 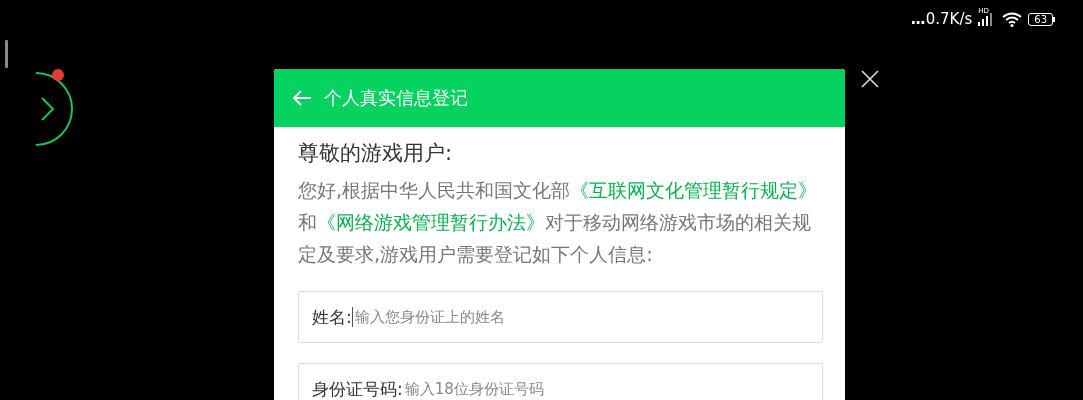 What do you see at coordinates (558, 223) in the screenshot?
I see `intro-paragraph: 您好,根据中华人民共和国文化部《互联网文化管理暂行规定》 和《网络游戏管理暂行办法》对于移动网络游戏市场的相关规定及要求,游戏用户需要登记如下个人信息:` at bounding box center [558, 223].